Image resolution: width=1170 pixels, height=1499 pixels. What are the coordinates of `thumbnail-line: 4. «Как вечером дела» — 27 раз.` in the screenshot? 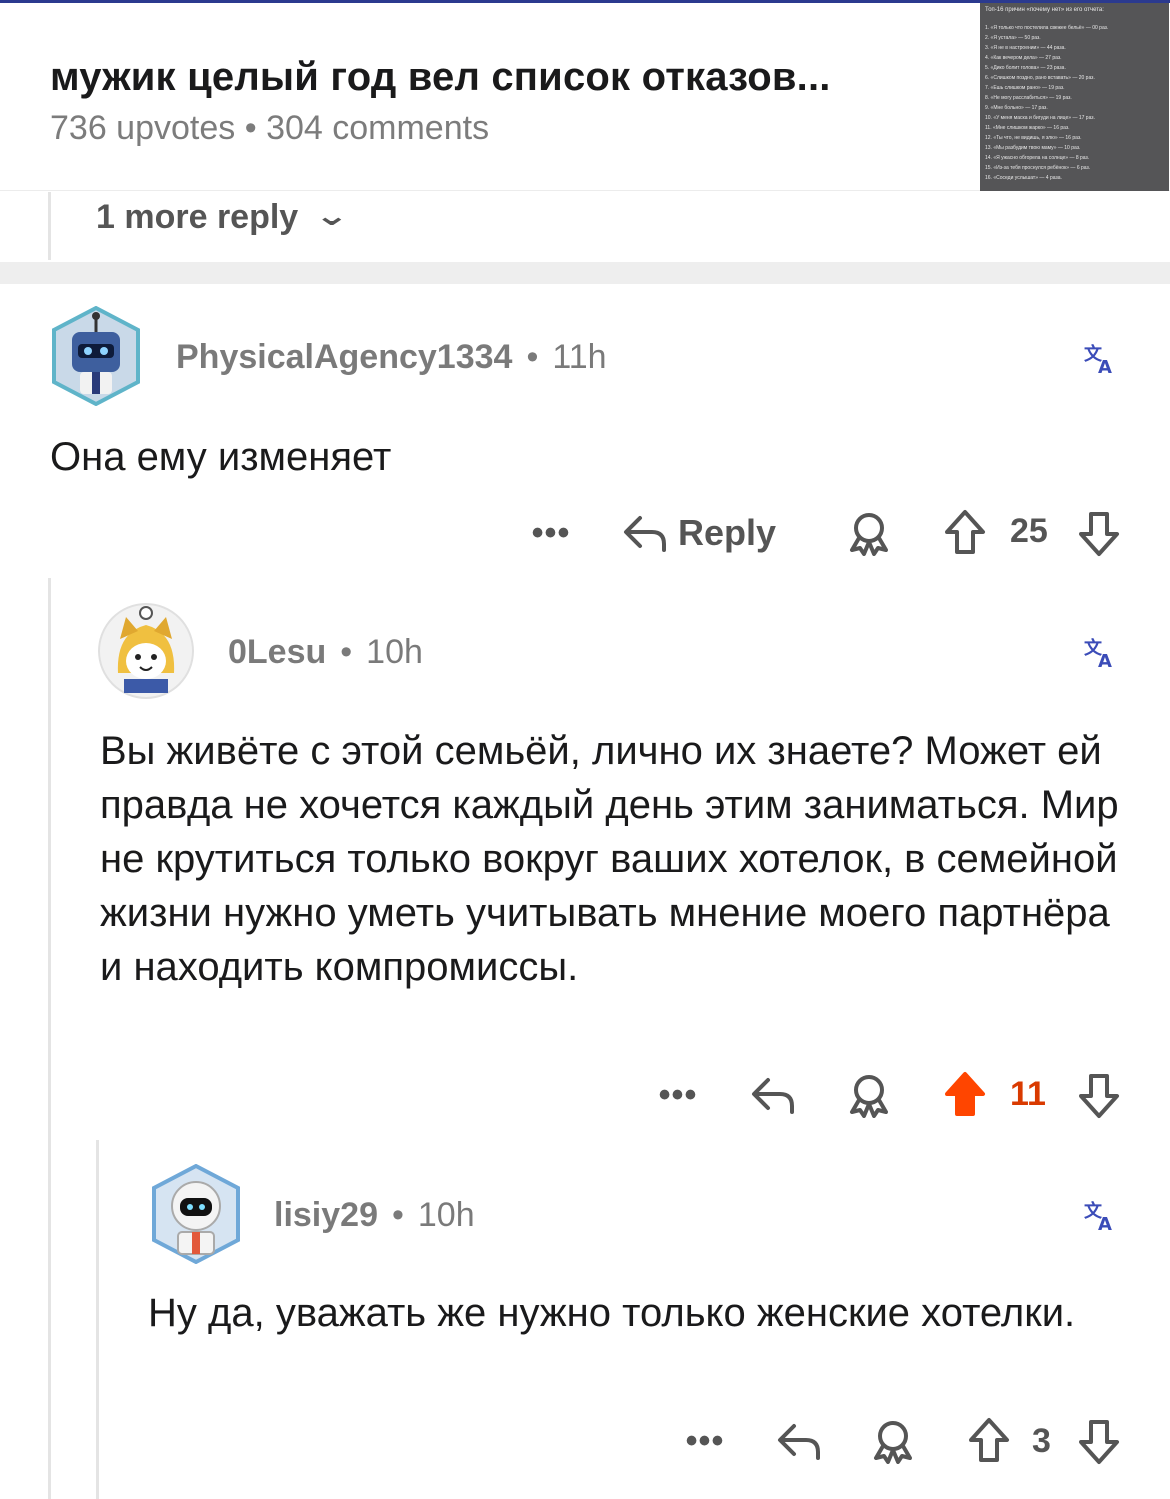 It's located at (1023, 58).